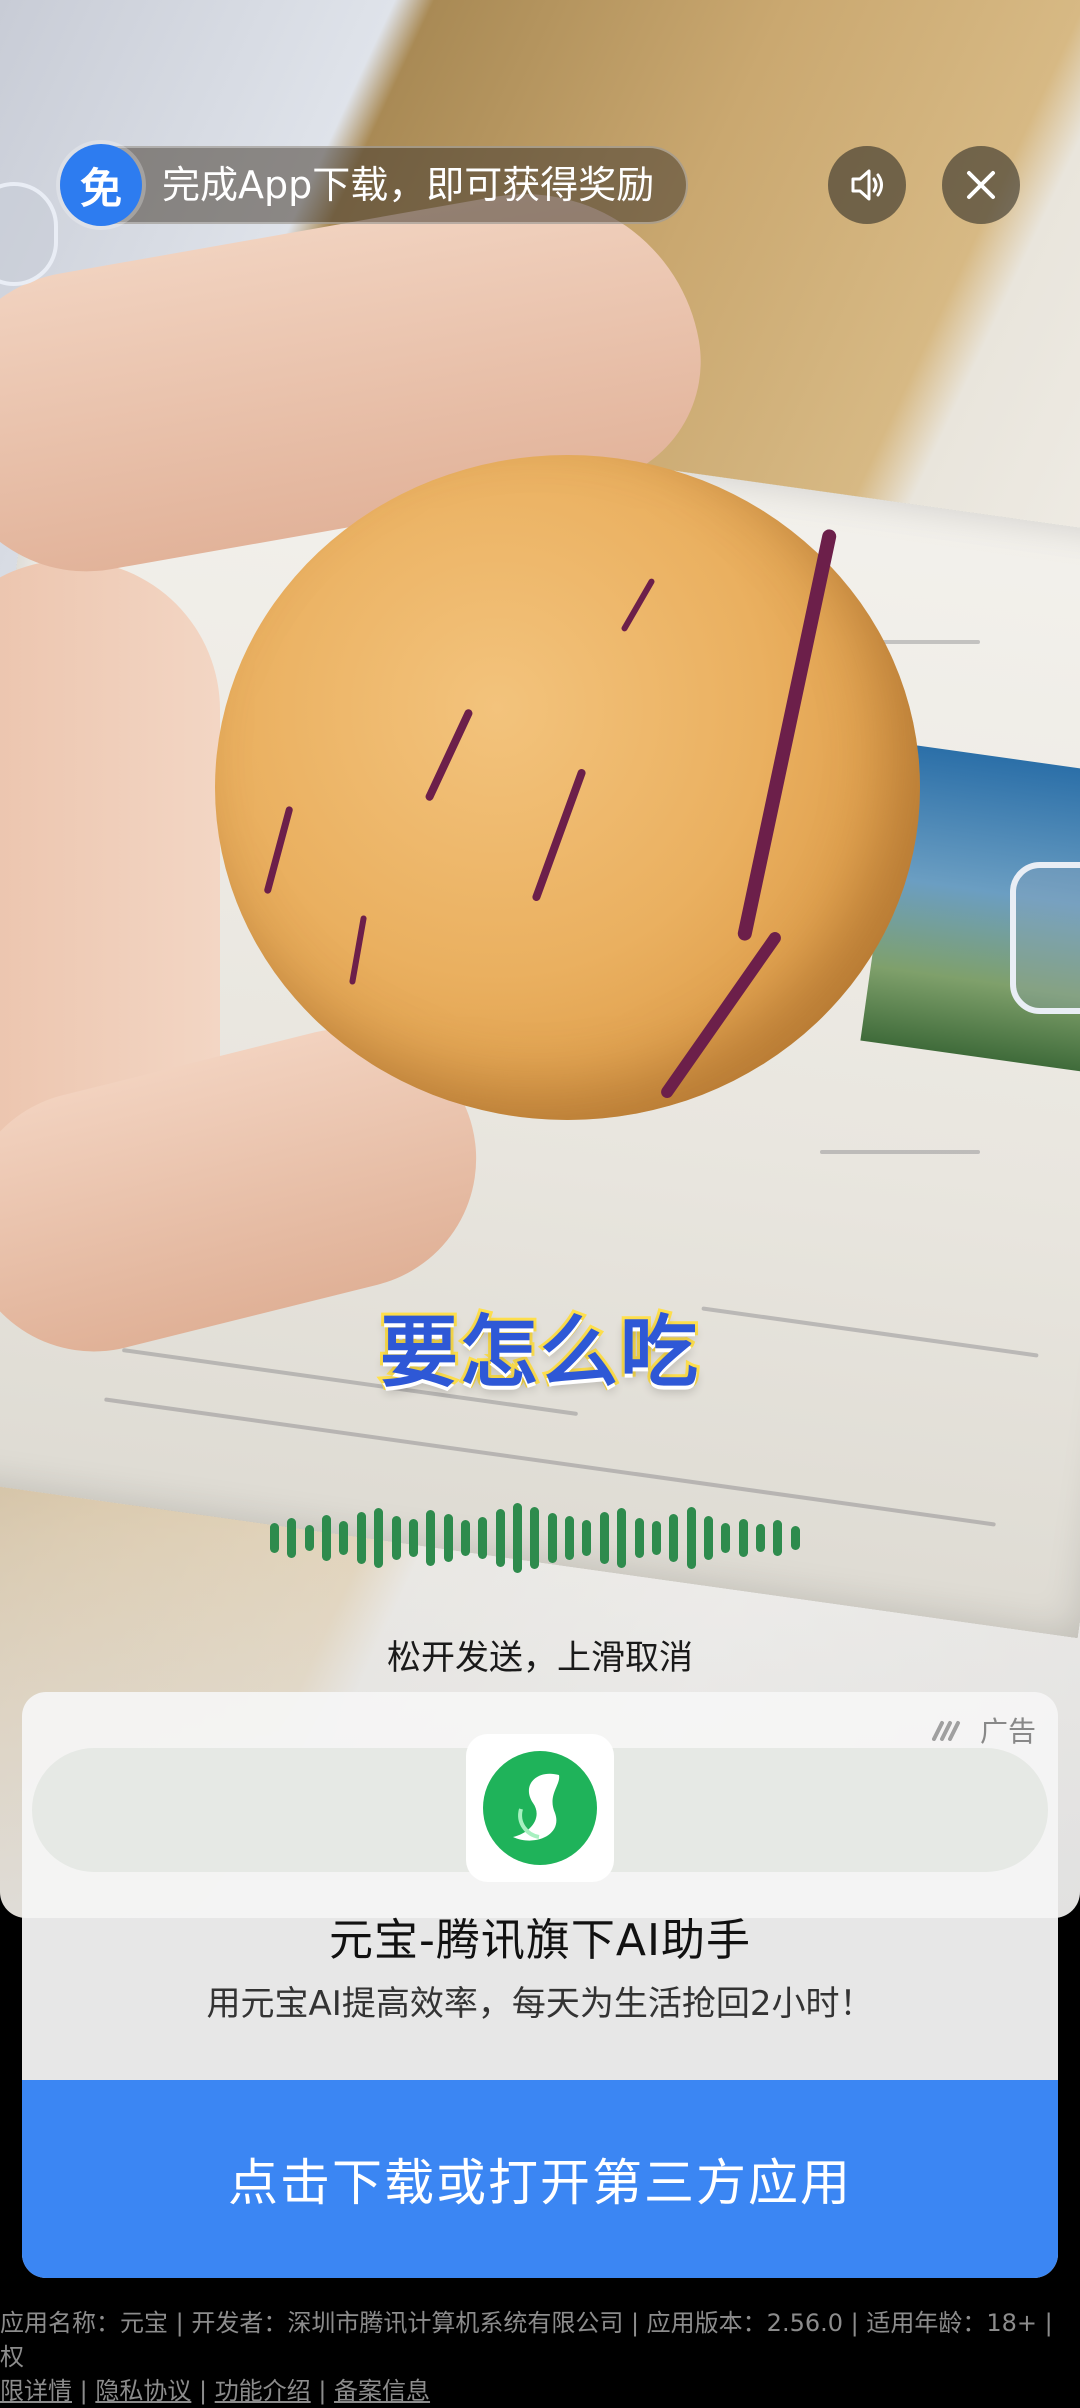 The width and height of the screenshot is (1080, 2408). I want to click on filing-info-link: 备案信息, so click(382, 2391).